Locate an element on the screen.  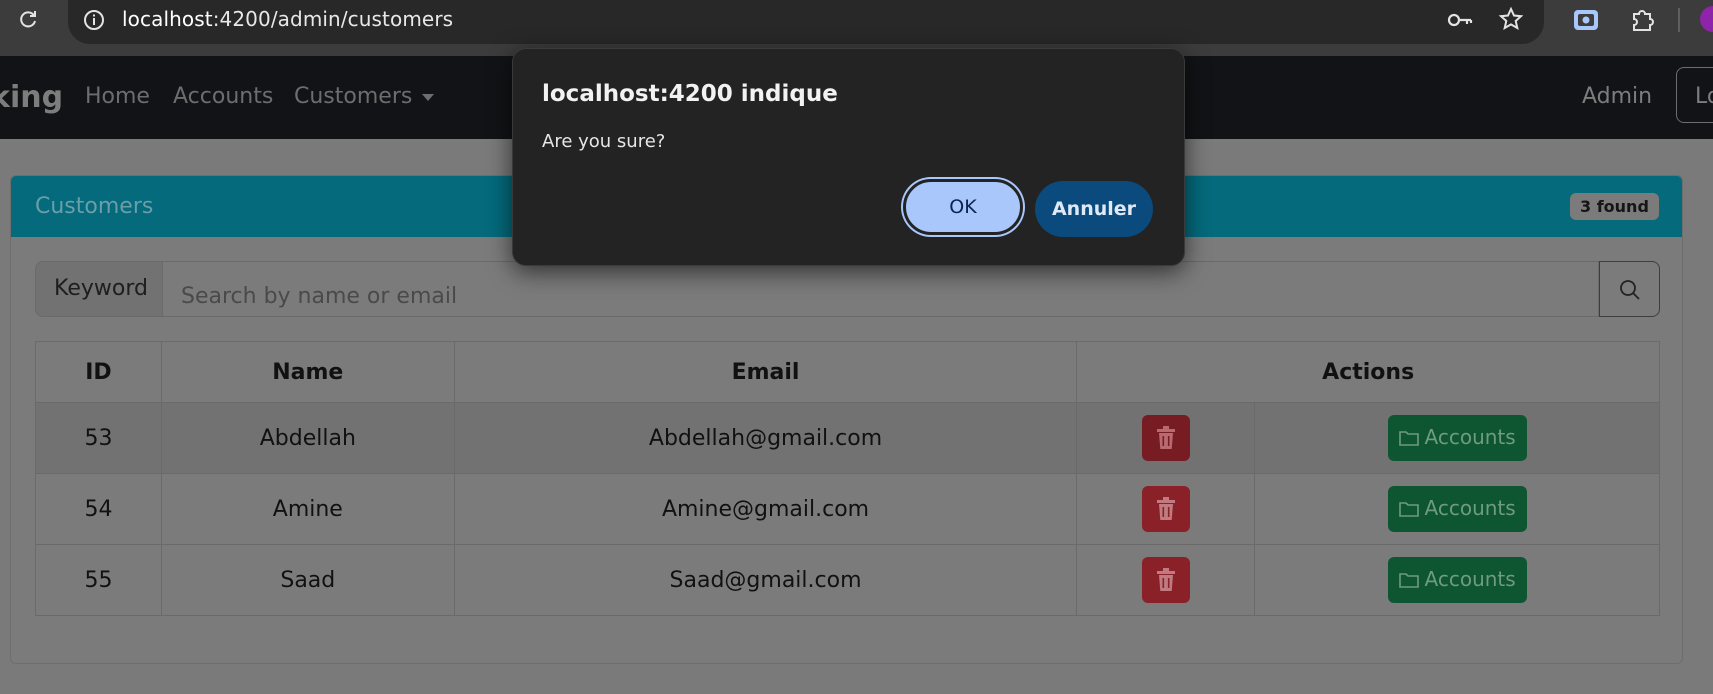
logout-button: Lo is located at coordinates (1694, 95).